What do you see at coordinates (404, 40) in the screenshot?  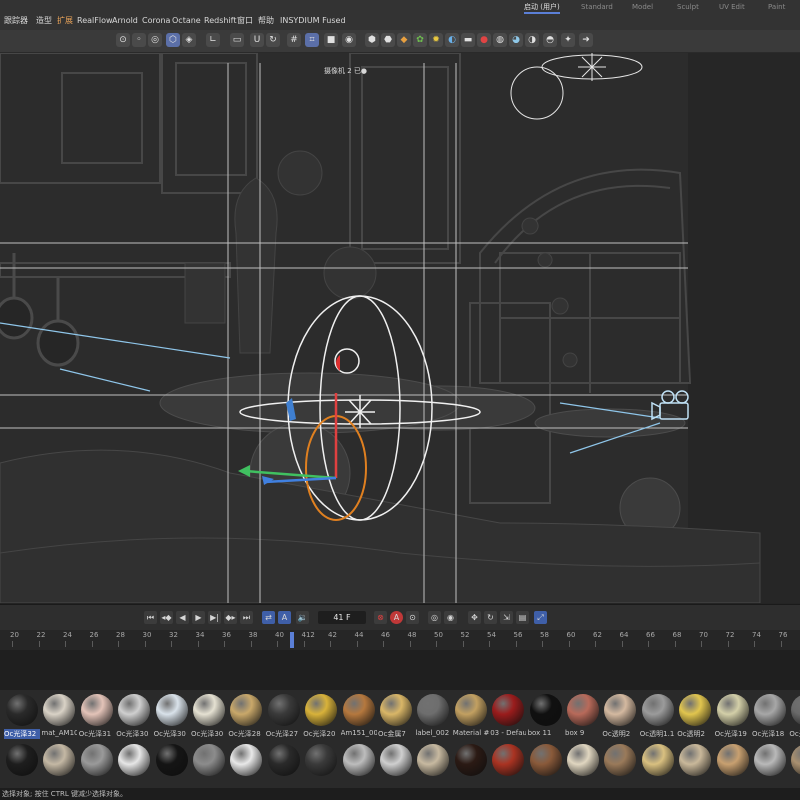 I see `subdivision-icon: ◆` at bounding box center [404, 40].